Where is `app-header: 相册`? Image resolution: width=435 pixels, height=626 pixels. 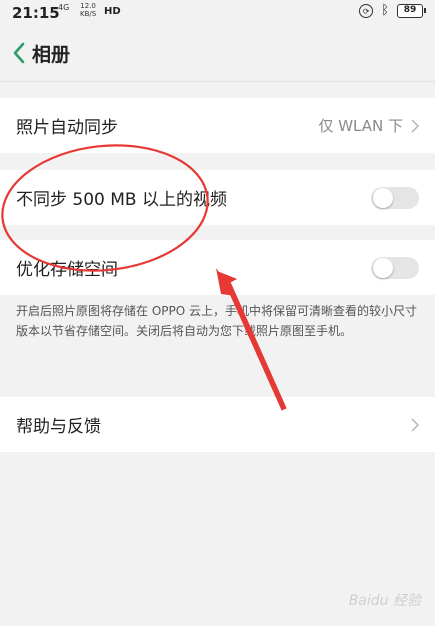 app-header: 相册 is located at coordinates (217, 54).